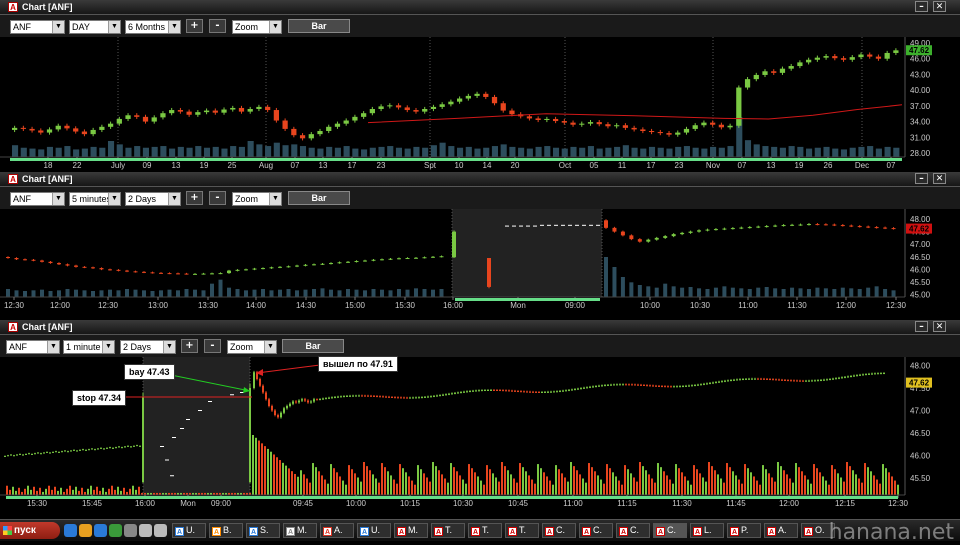 The height and width of the screenshot is (545, 960). What do you see at coordinates (459, 165) in the screenshot?
I see `x-tick-label: 10` at bounding box center [459, 165].